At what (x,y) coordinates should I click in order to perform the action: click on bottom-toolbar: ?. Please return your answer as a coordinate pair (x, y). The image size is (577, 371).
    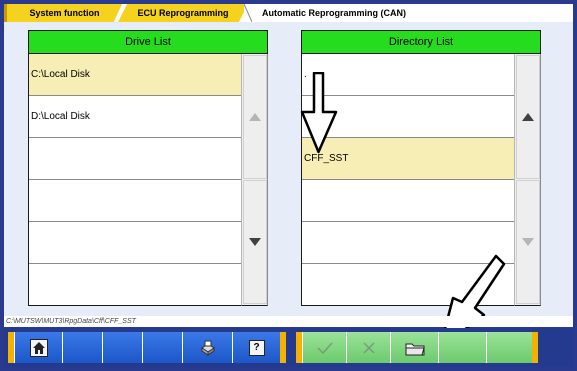
    Looking at the image, I should click on (288, 347).